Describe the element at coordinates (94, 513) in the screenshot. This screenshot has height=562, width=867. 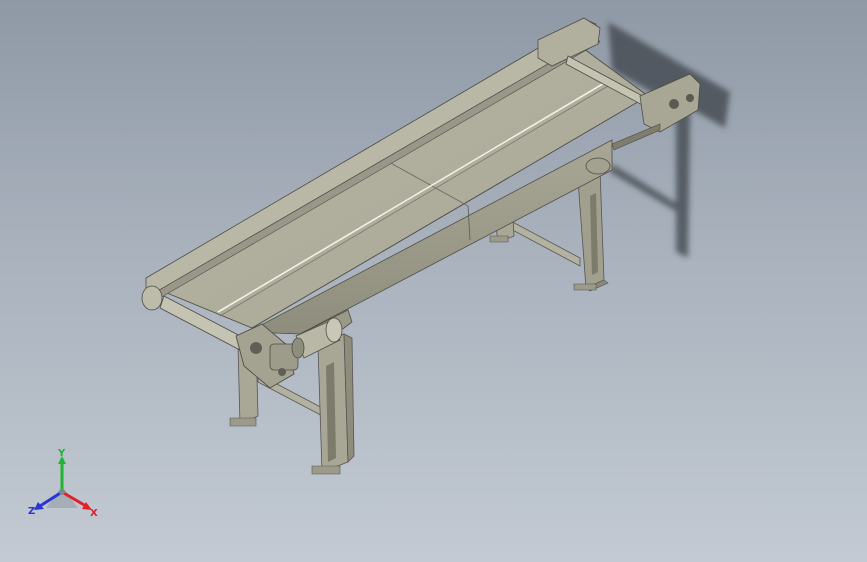
I see `x-axis-label: X` at that location.